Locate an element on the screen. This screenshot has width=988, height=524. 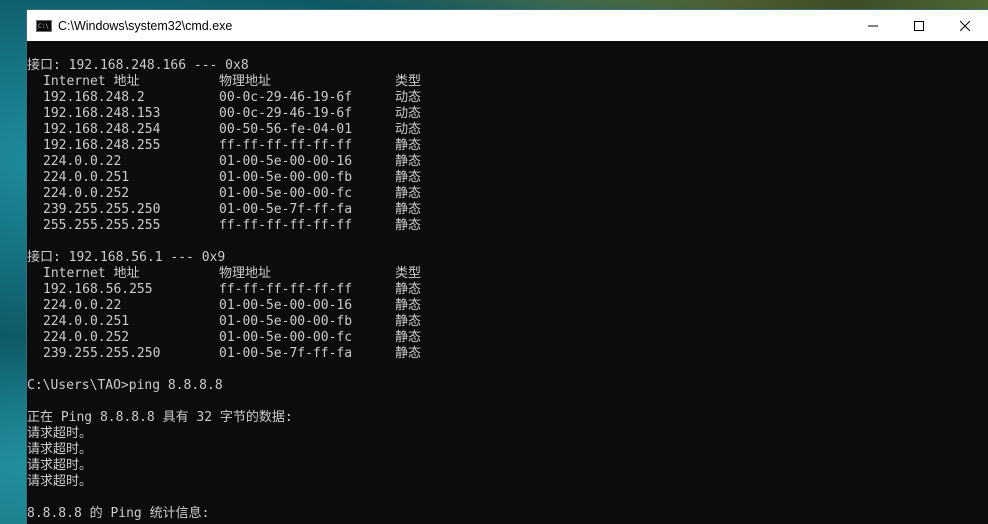
close-button is located at coordinates (965, 25).